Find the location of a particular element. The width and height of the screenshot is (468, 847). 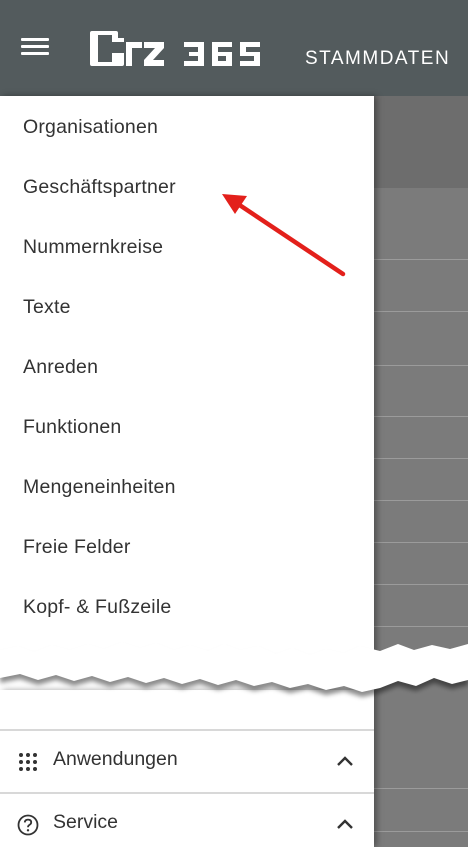

app-bar: STAMMDATEN is located at coordinates (234, 48).